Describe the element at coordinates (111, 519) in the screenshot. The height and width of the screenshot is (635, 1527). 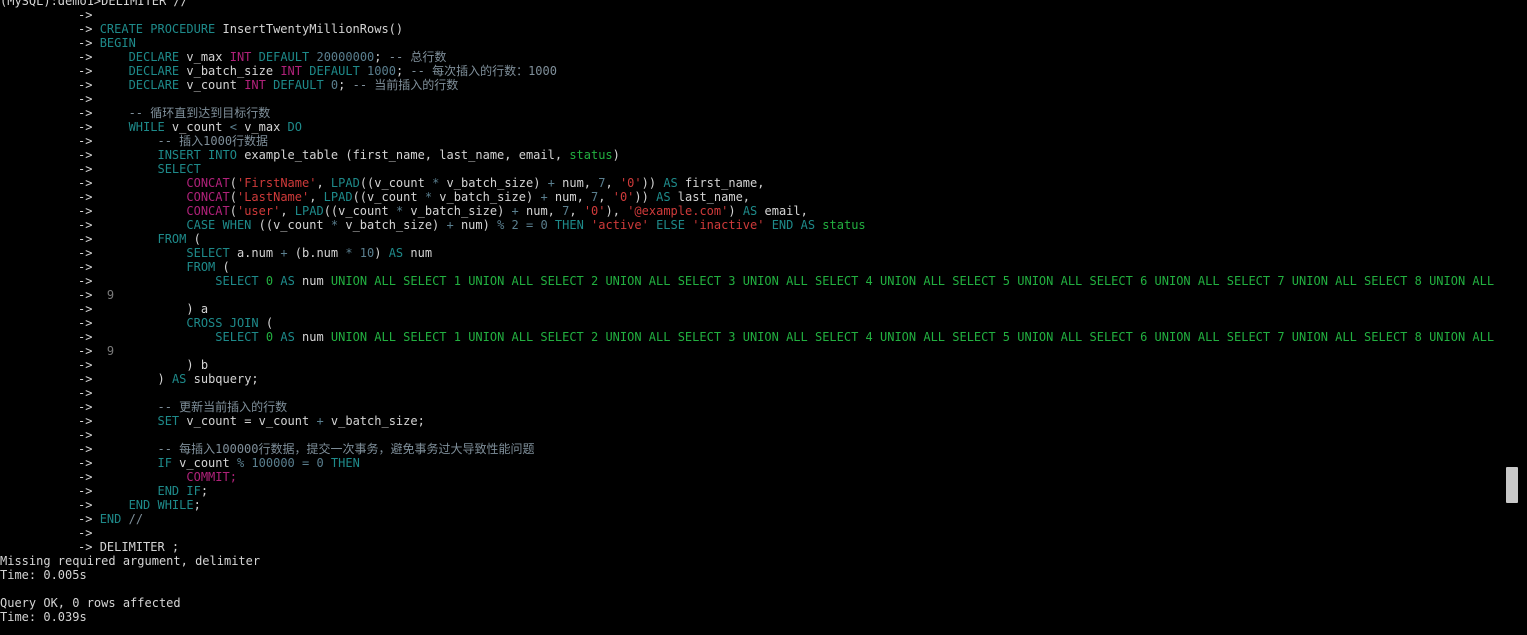
I see `terminal-line: -> END //` at that location.